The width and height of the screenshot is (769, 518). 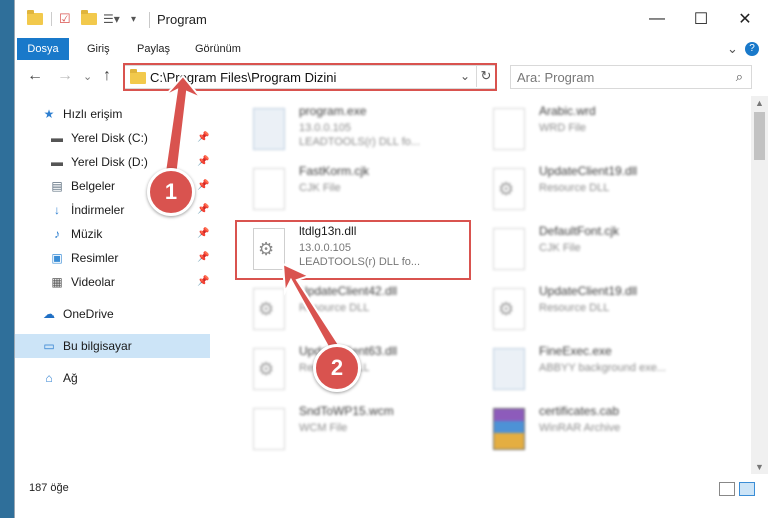 What do you see at coordinates (312, 308) in the screenshot?
I see `arrow-to-file` at bounding box center [312, 308].